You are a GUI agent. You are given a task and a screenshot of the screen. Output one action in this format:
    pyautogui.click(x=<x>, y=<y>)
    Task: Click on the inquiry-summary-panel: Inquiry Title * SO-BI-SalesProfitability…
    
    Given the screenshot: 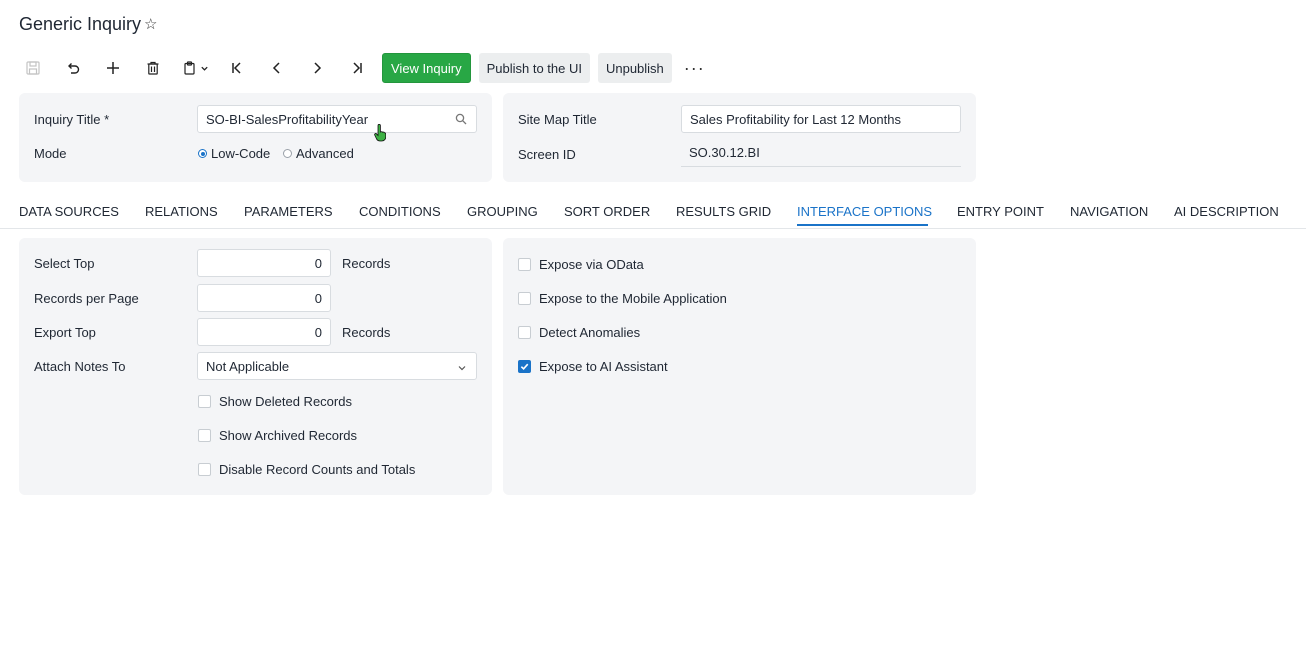 What is the action you would take?
    pyautogui.click(x=255, y=137)
    